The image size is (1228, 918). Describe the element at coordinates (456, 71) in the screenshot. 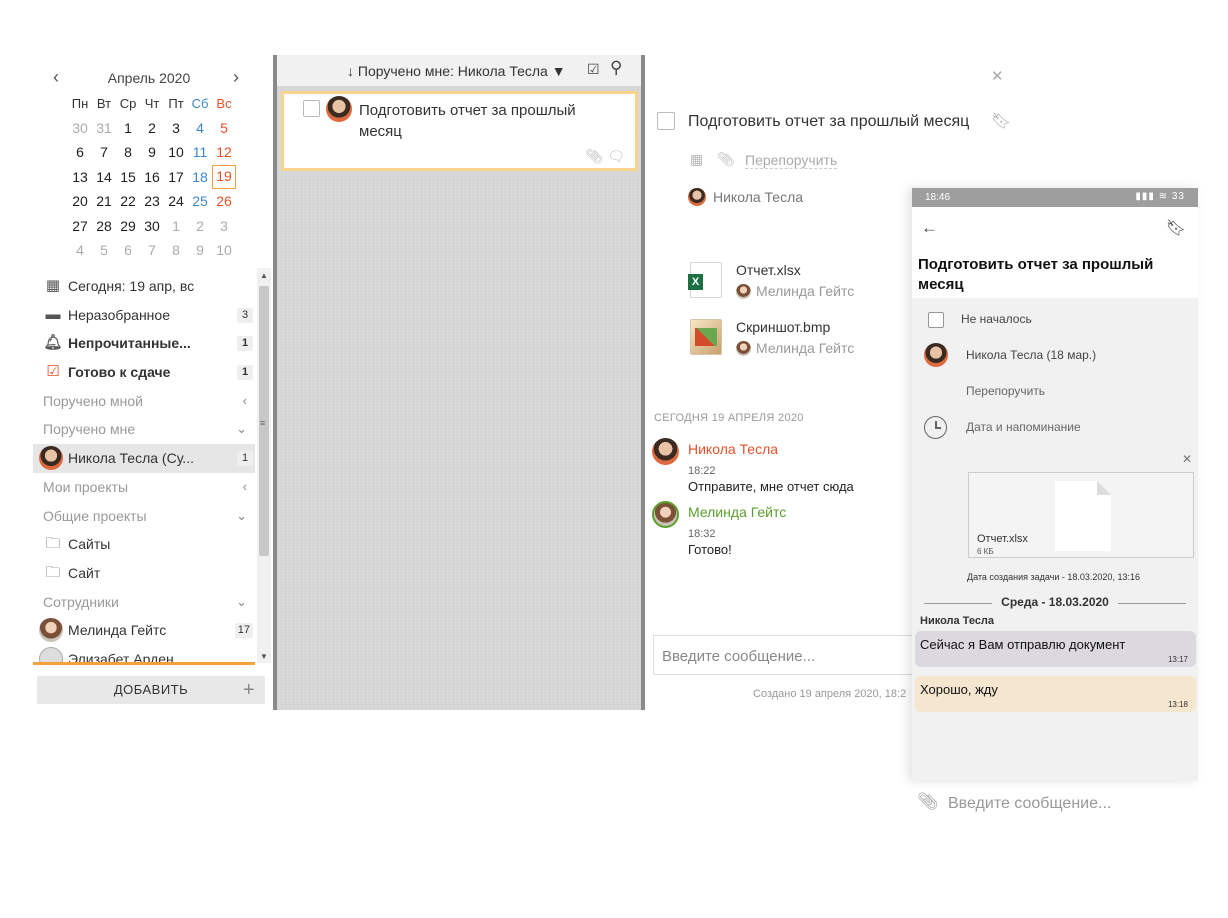

I see `filter-dropdown: ↓ Поручено мне: Никола Тесла ▼` at that location.